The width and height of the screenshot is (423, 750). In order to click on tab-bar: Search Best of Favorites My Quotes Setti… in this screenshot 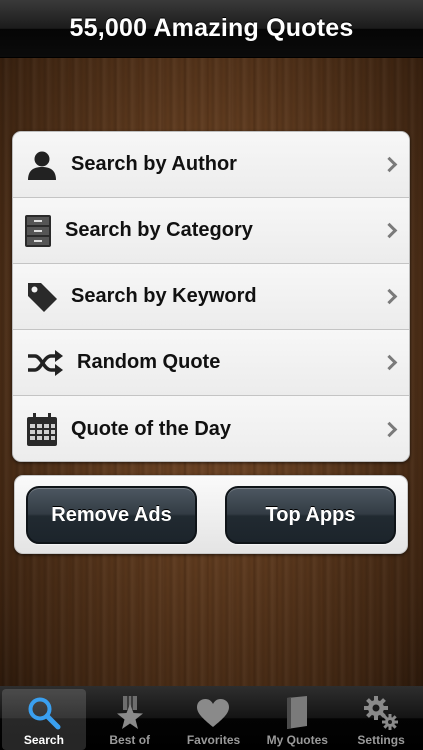, I will do `click(211, 718)`.